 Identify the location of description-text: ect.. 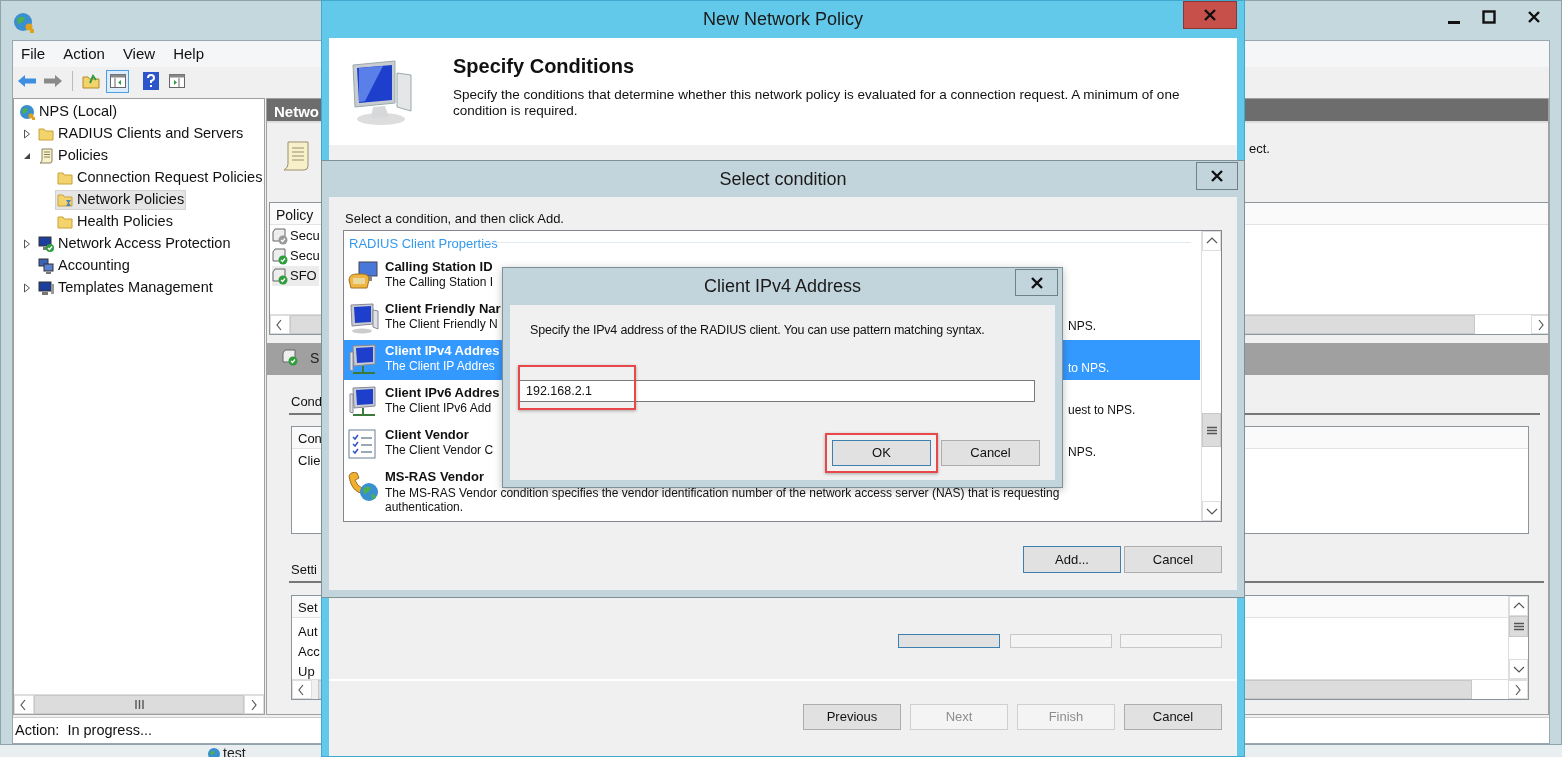
(1259, 149).